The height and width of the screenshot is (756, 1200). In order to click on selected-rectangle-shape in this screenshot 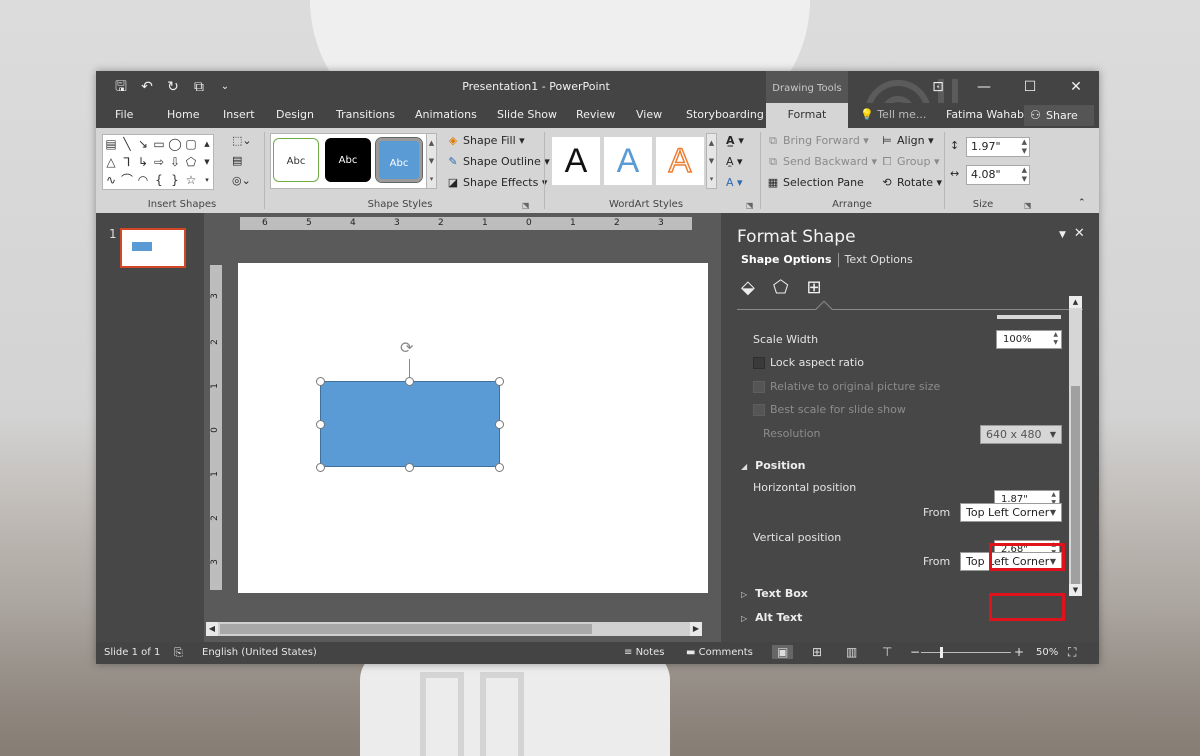, I will do `click(410, 424)`.